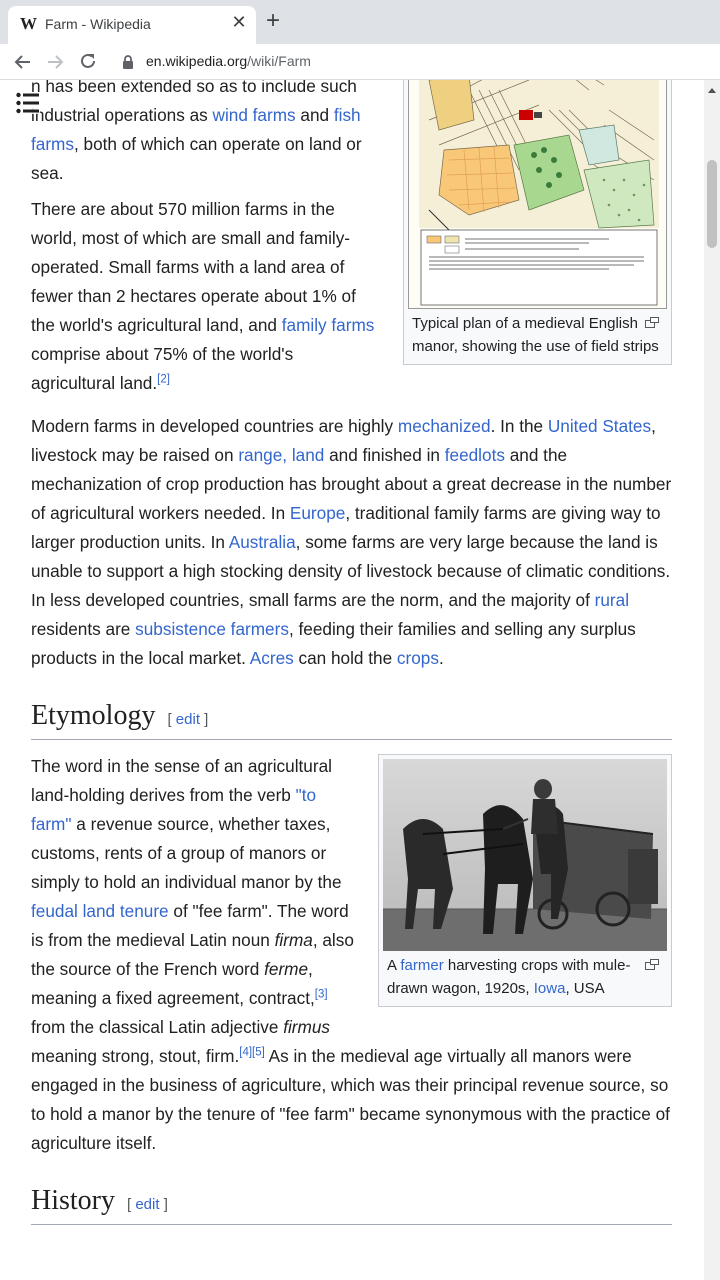  I want to click on link-subsistence-farmers: subsistence farmers, so click(212, 629).